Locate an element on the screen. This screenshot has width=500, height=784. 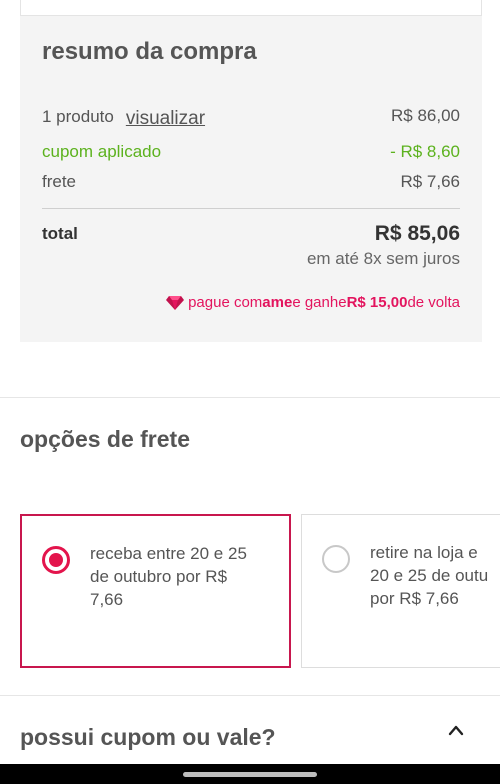
ame-brand: ame is located at coordinates (277, 302).